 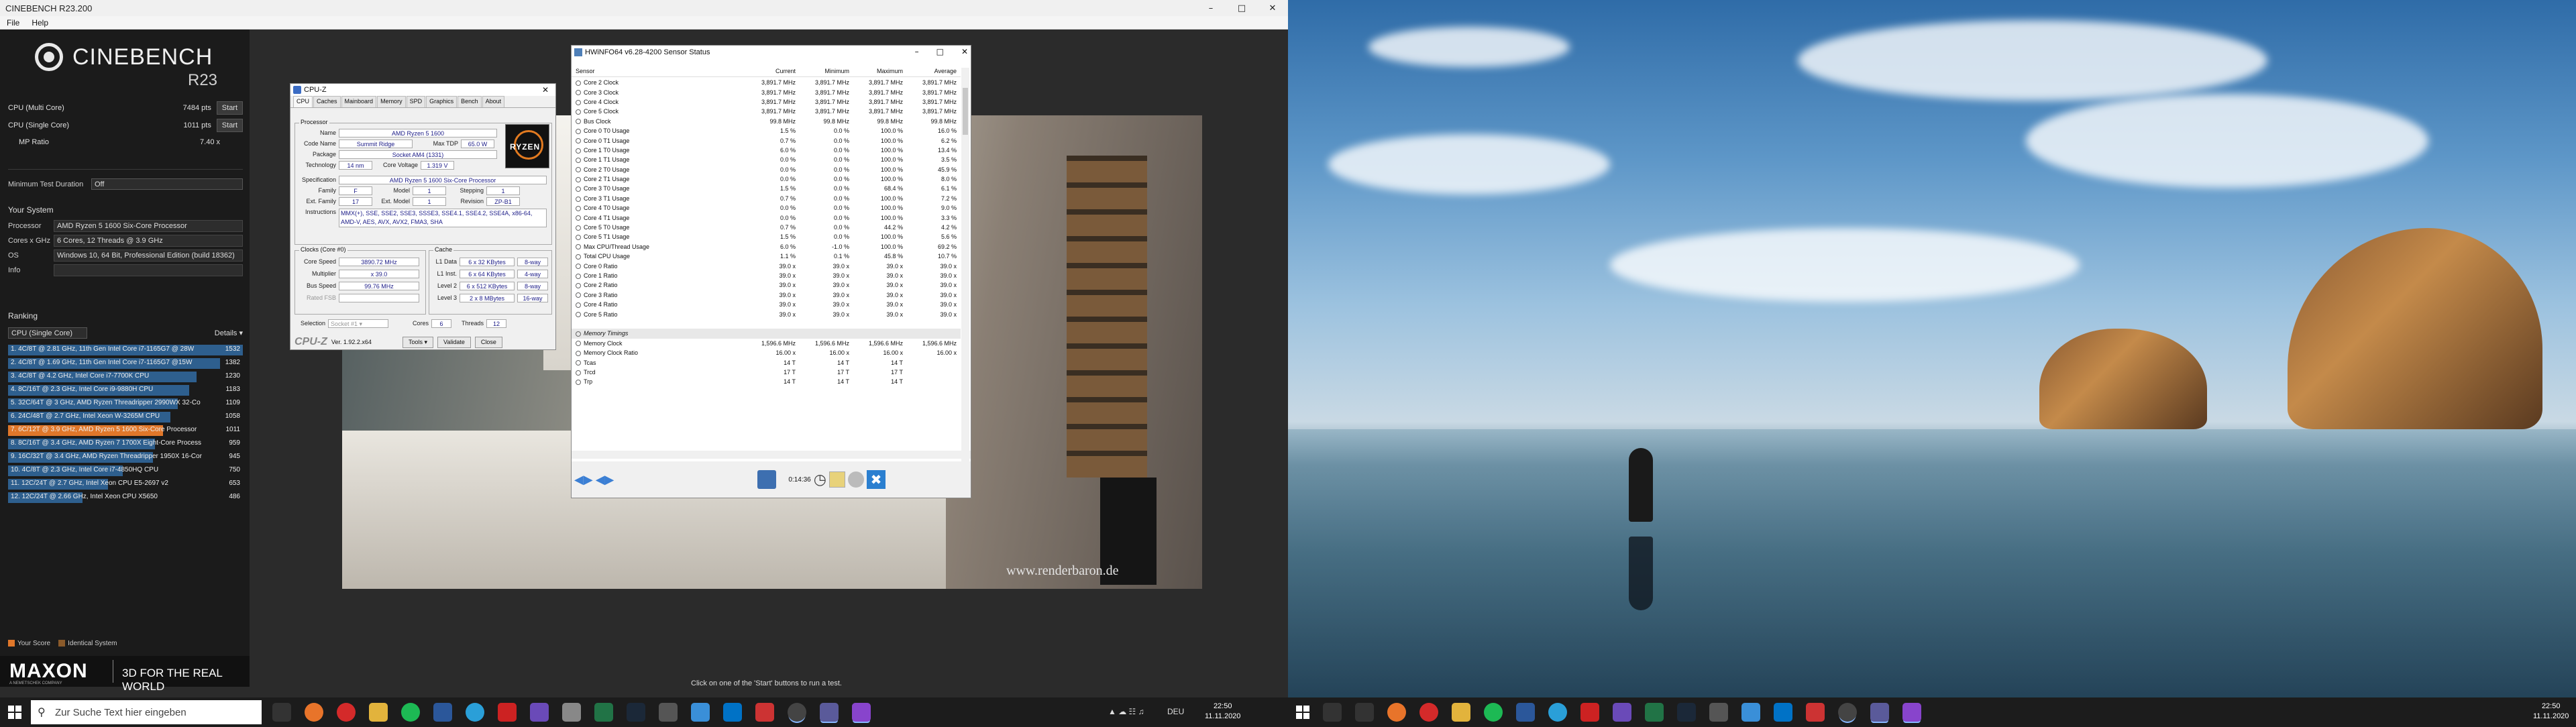 I want to click on column-header-sensor: Sensor, so click(x=658, y=72).